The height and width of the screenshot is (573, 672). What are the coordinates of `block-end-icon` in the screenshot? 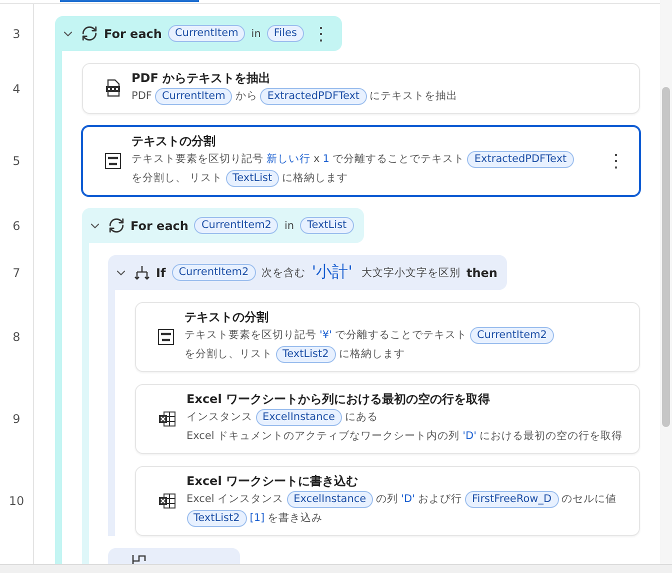 It's located at (139, 559).